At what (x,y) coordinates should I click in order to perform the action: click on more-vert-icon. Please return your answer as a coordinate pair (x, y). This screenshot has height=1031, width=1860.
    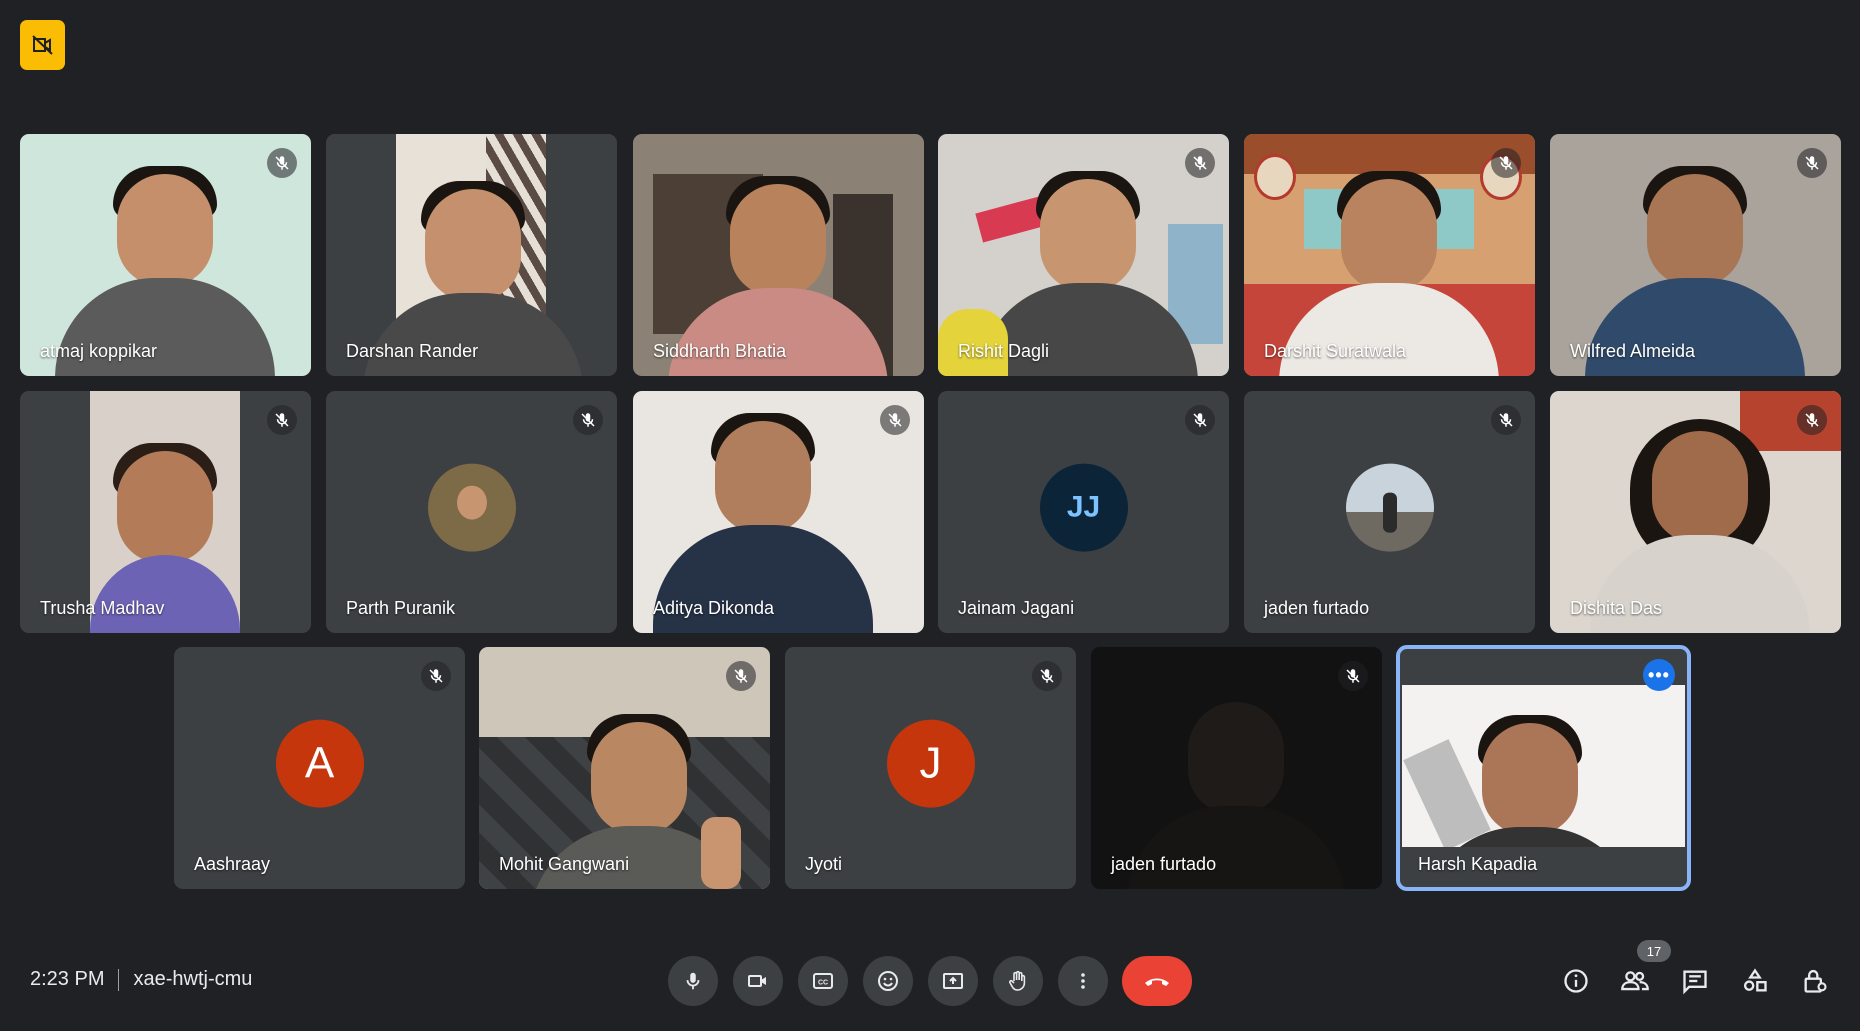
    Looking at the image, I should click on (1083, 981).